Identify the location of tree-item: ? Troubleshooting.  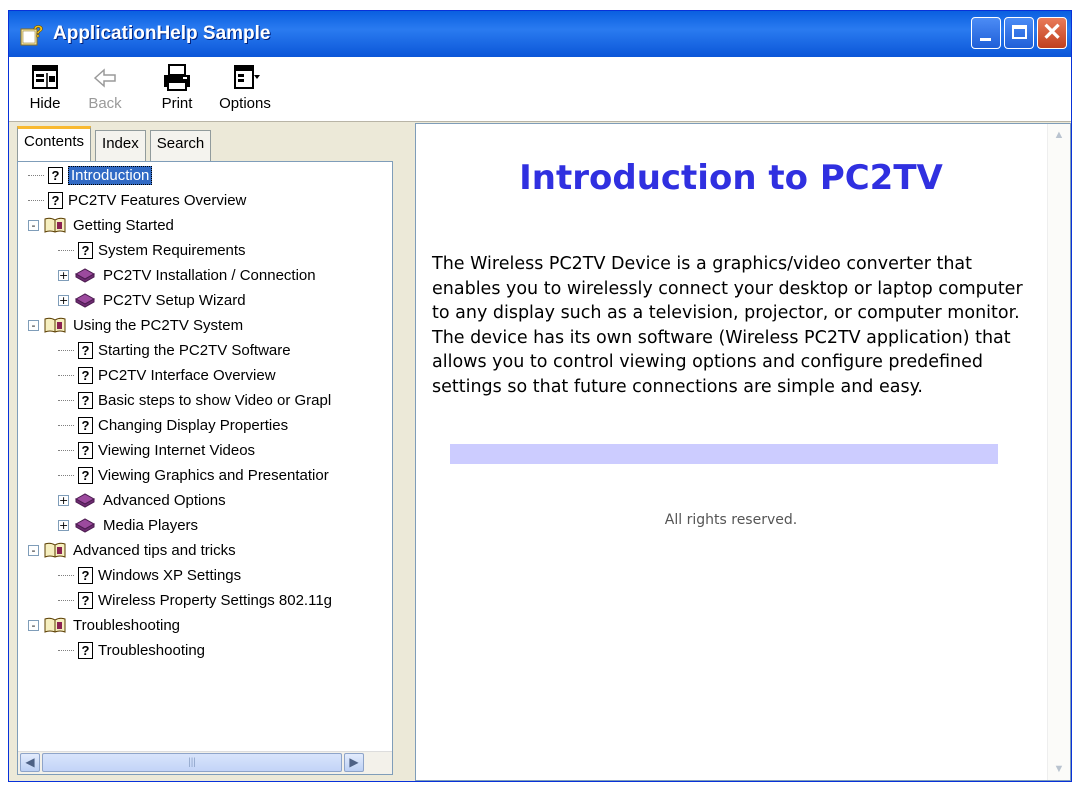
(131, 650).